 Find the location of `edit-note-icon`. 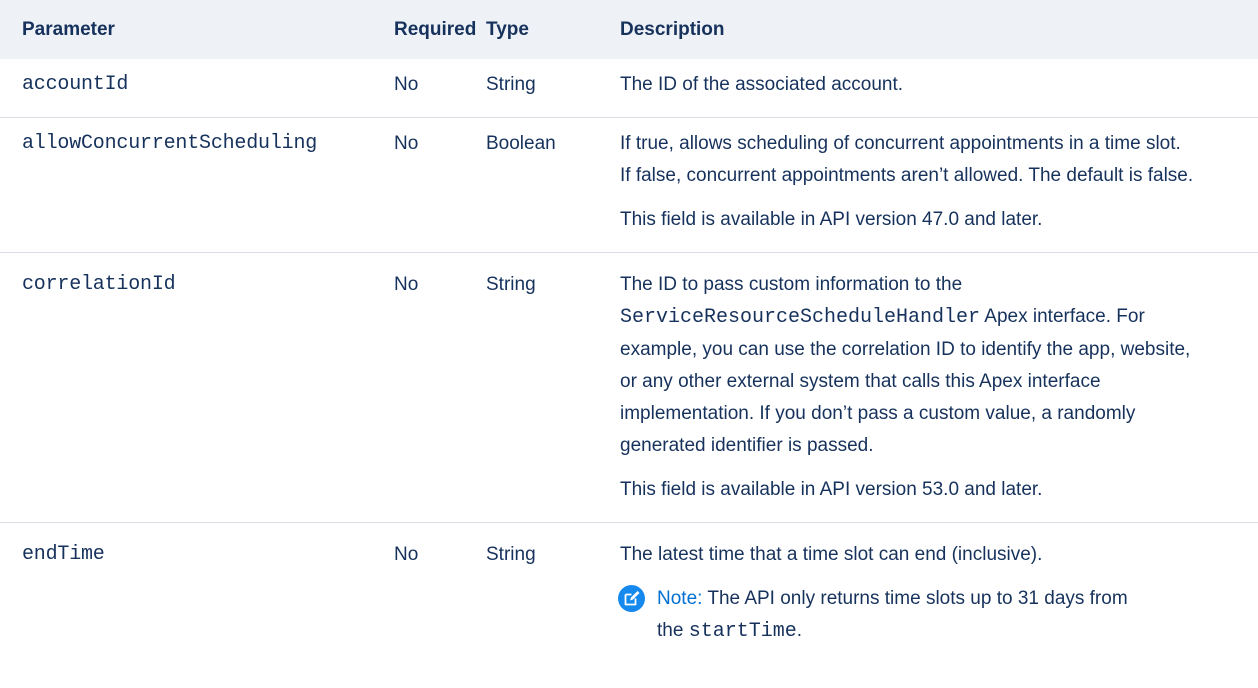

edit-note-icon is located at coordinates (631, 598).